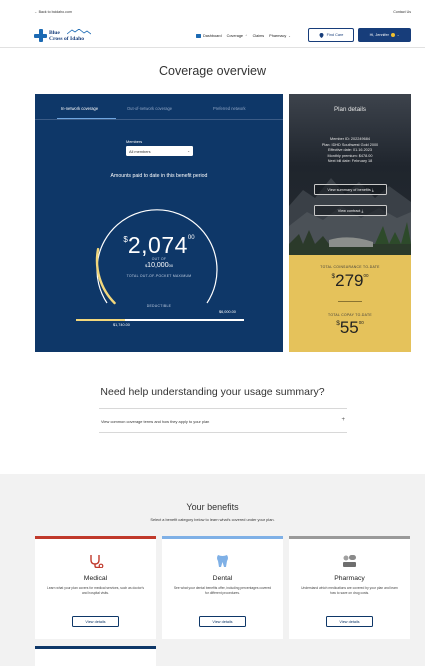  I want to click on copay-amount: $5500, so click(350, 328).